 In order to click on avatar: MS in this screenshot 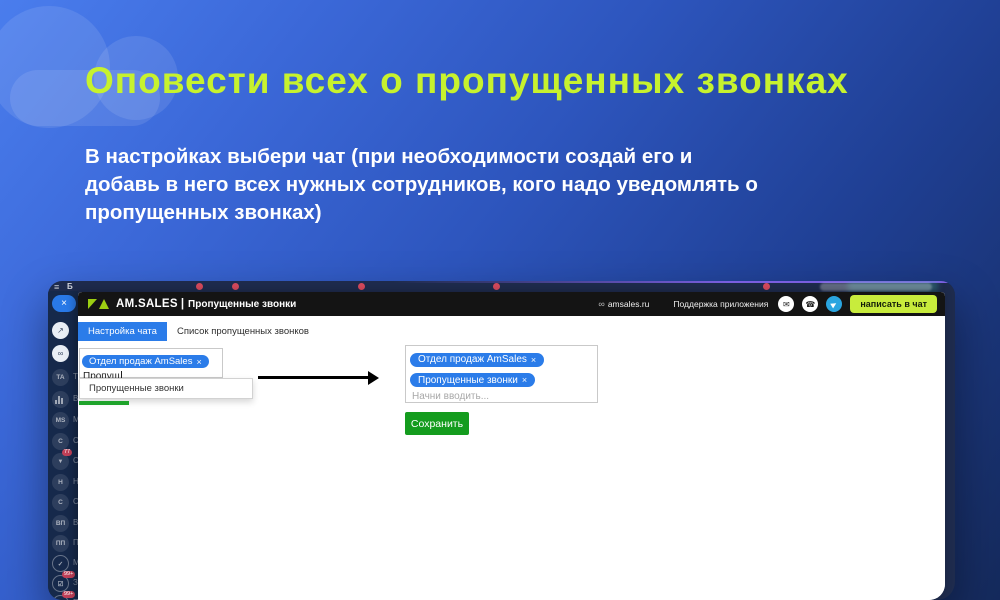, I will do `click(60, 420)`.